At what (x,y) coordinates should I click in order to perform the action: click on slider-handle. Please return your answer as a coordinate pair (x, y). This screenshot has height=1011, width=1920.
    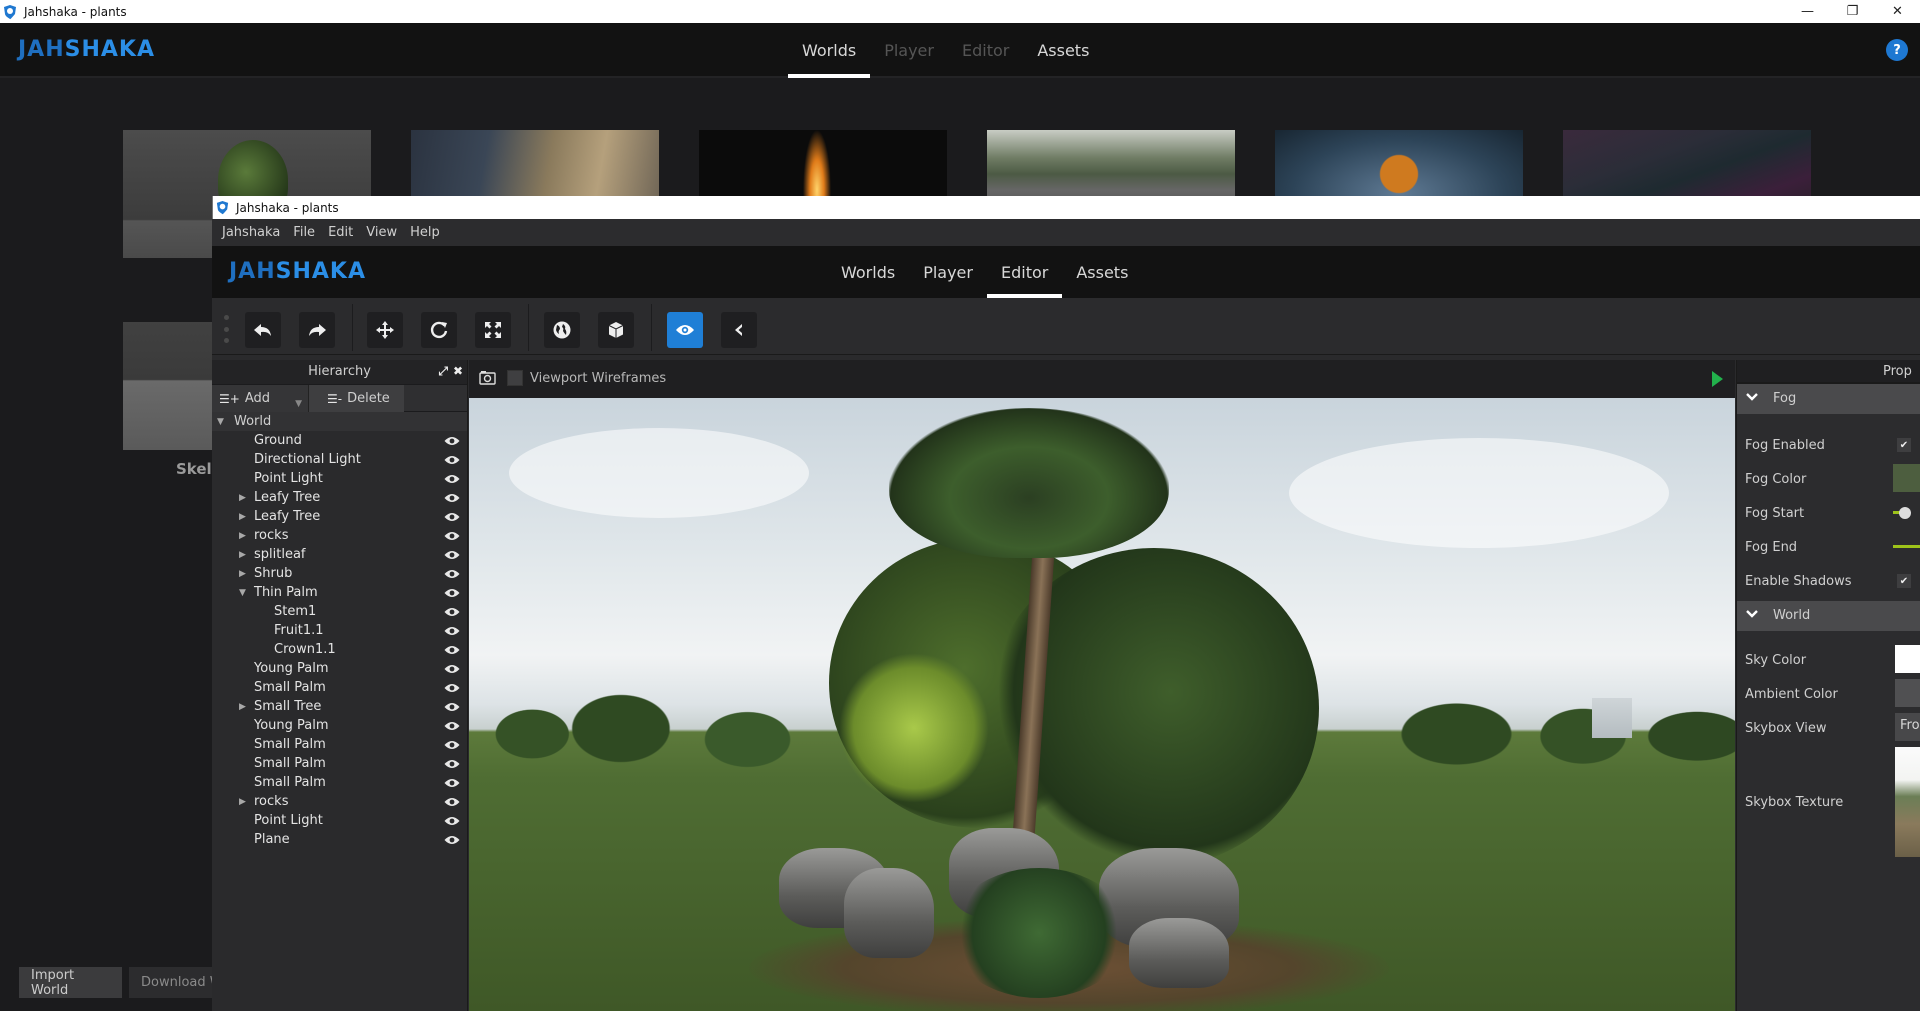
    Looking at the image, I should click on (1905, 513).